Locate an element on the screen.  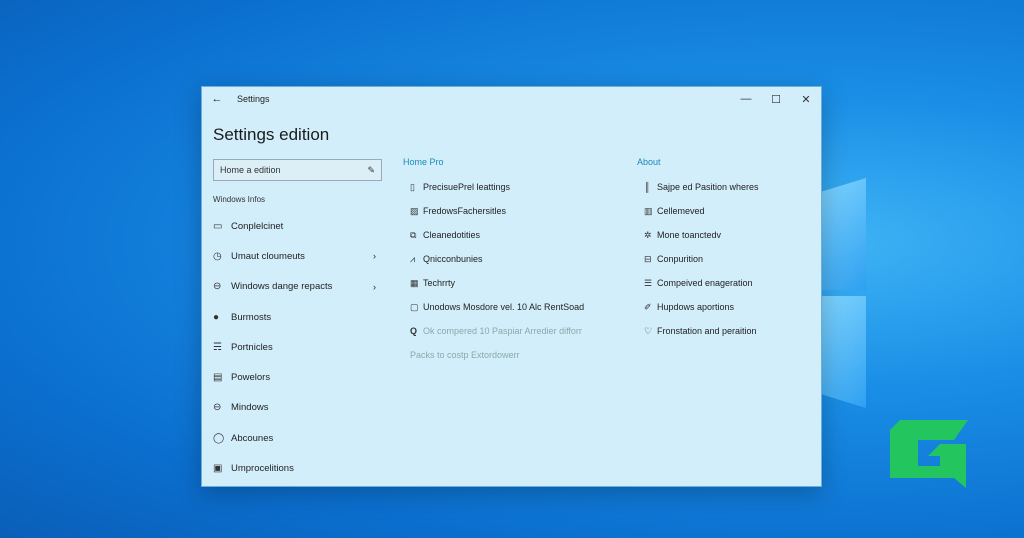
list-icon: ☰ is located at coordinates (648, 282).